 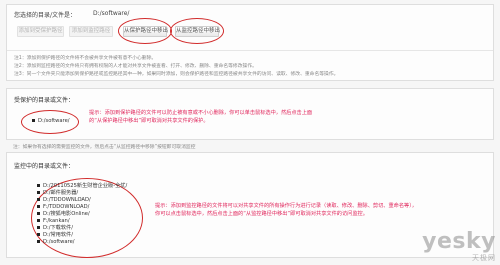 What do you see at coordinates (55, 228) in the screenshot?
I see `monitored-path-item: D:/下载软件/` at bounding box center [55, 228].